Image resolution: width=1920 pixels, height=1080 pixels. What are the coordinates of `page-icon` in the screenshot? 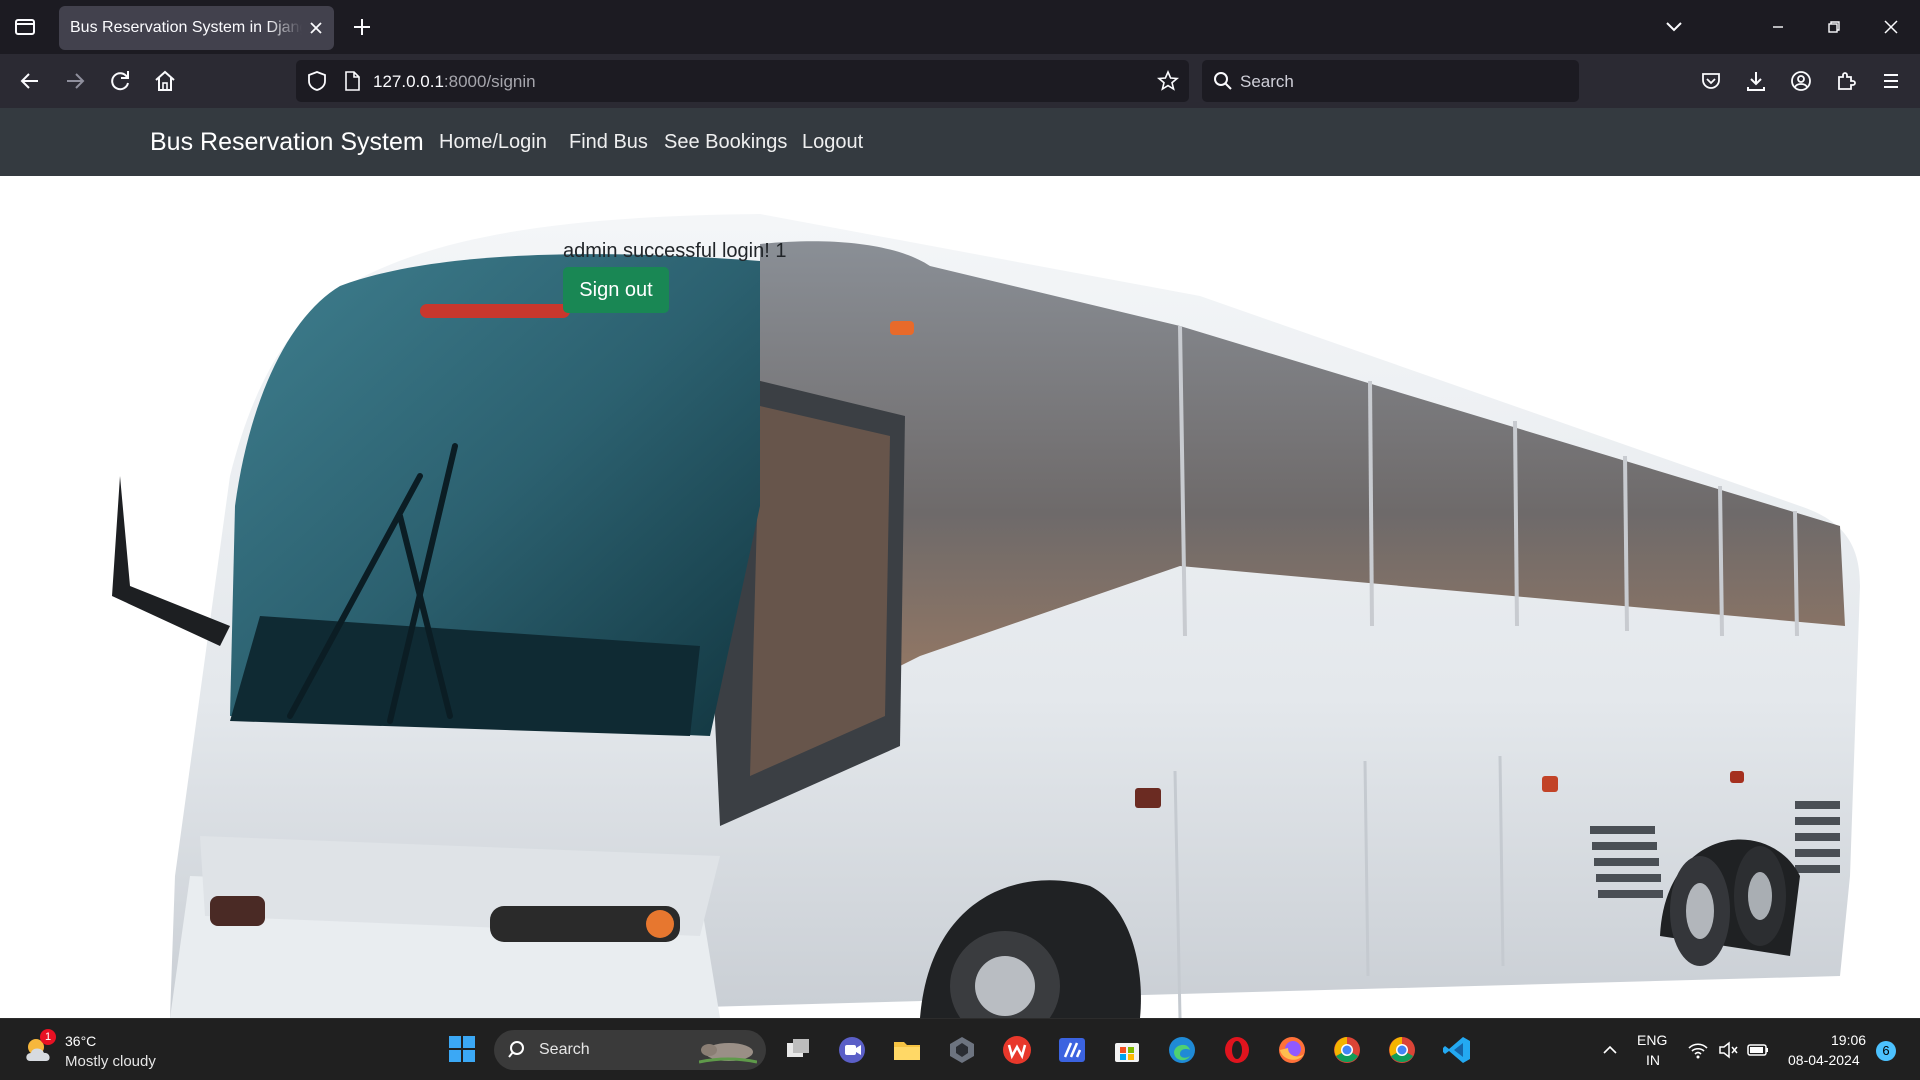 It's located at (352, 81).